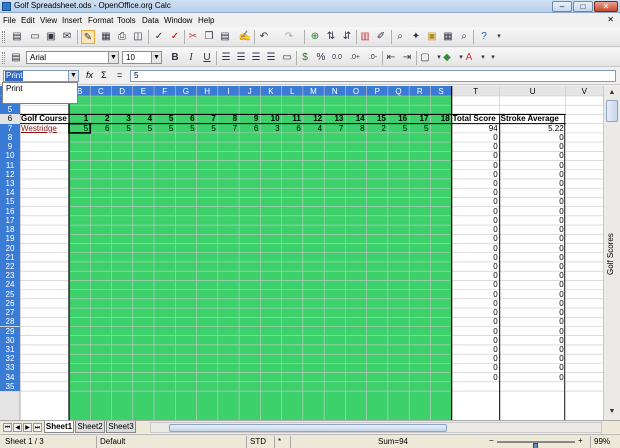  What do you see at coordinates (533, 128) in the screenshot?
I see `stroke-average-cell: 5.22` at bounding box center [533, 128].